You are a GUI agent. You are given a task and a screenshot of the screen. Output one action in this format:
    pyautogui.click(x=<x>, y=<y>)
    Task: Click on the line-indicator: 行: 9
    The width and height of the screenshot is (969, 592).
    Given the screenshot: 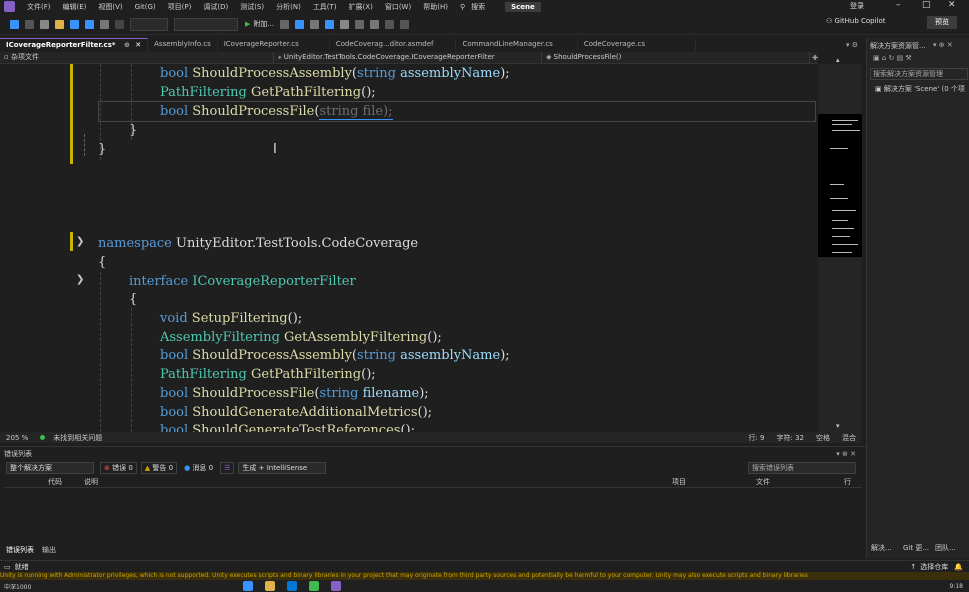 What is the action you would take?
    pyautogui.click(x=756, y=438)
    